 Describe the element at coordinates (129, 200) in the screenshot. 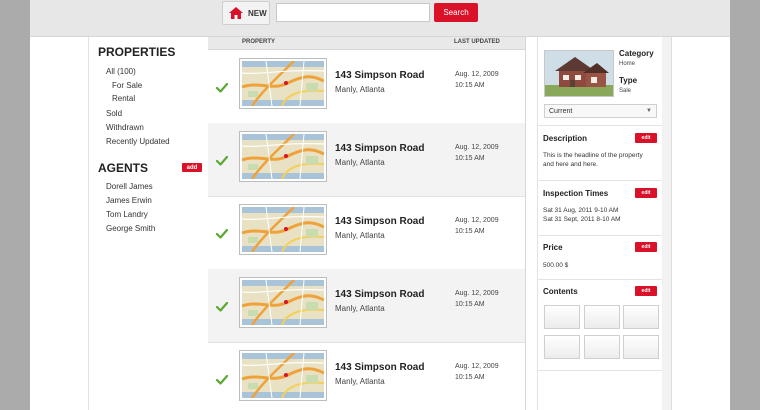

I see `agent-item: James Erwin` at that location.